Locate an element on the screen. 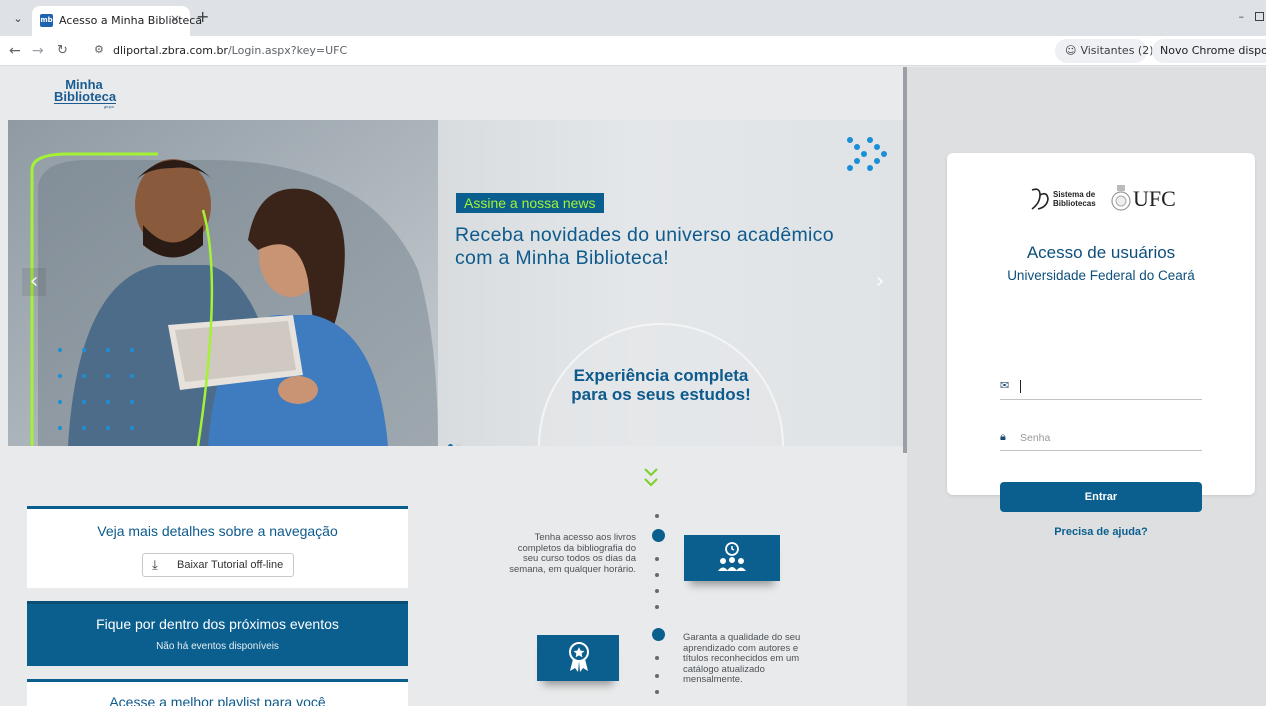  feature-quality-box is located at coordinates (578, 658).